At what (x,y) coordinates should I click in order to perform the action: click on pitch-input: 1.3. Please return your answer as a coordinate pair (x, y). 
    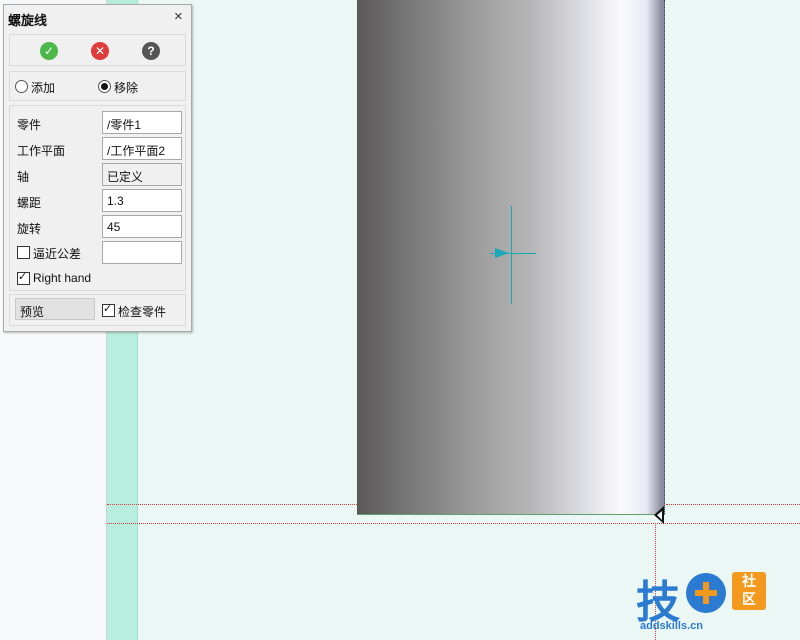
    Looking at the image, I should click on (142, 200).